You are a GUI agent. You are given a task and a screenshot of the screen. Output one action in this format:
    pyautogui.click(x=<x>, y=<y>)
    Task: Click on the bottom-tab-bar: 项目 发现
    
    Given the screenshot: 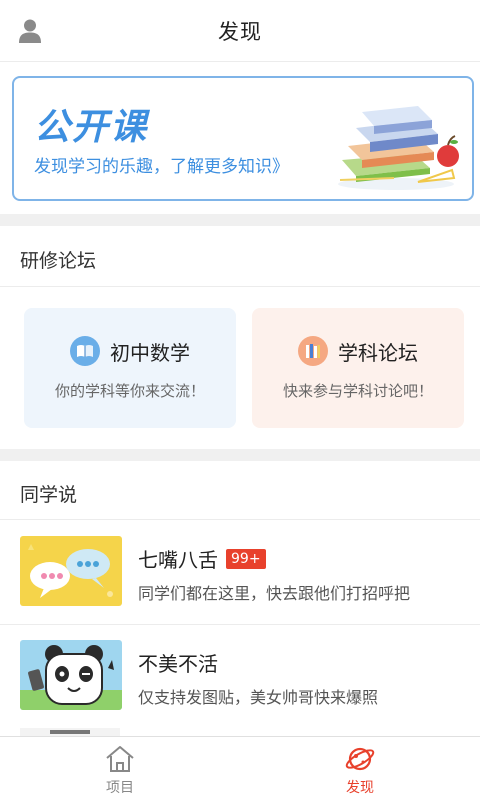 What is the action you would take?
    pyautogui.click(x=240, y=768)
    